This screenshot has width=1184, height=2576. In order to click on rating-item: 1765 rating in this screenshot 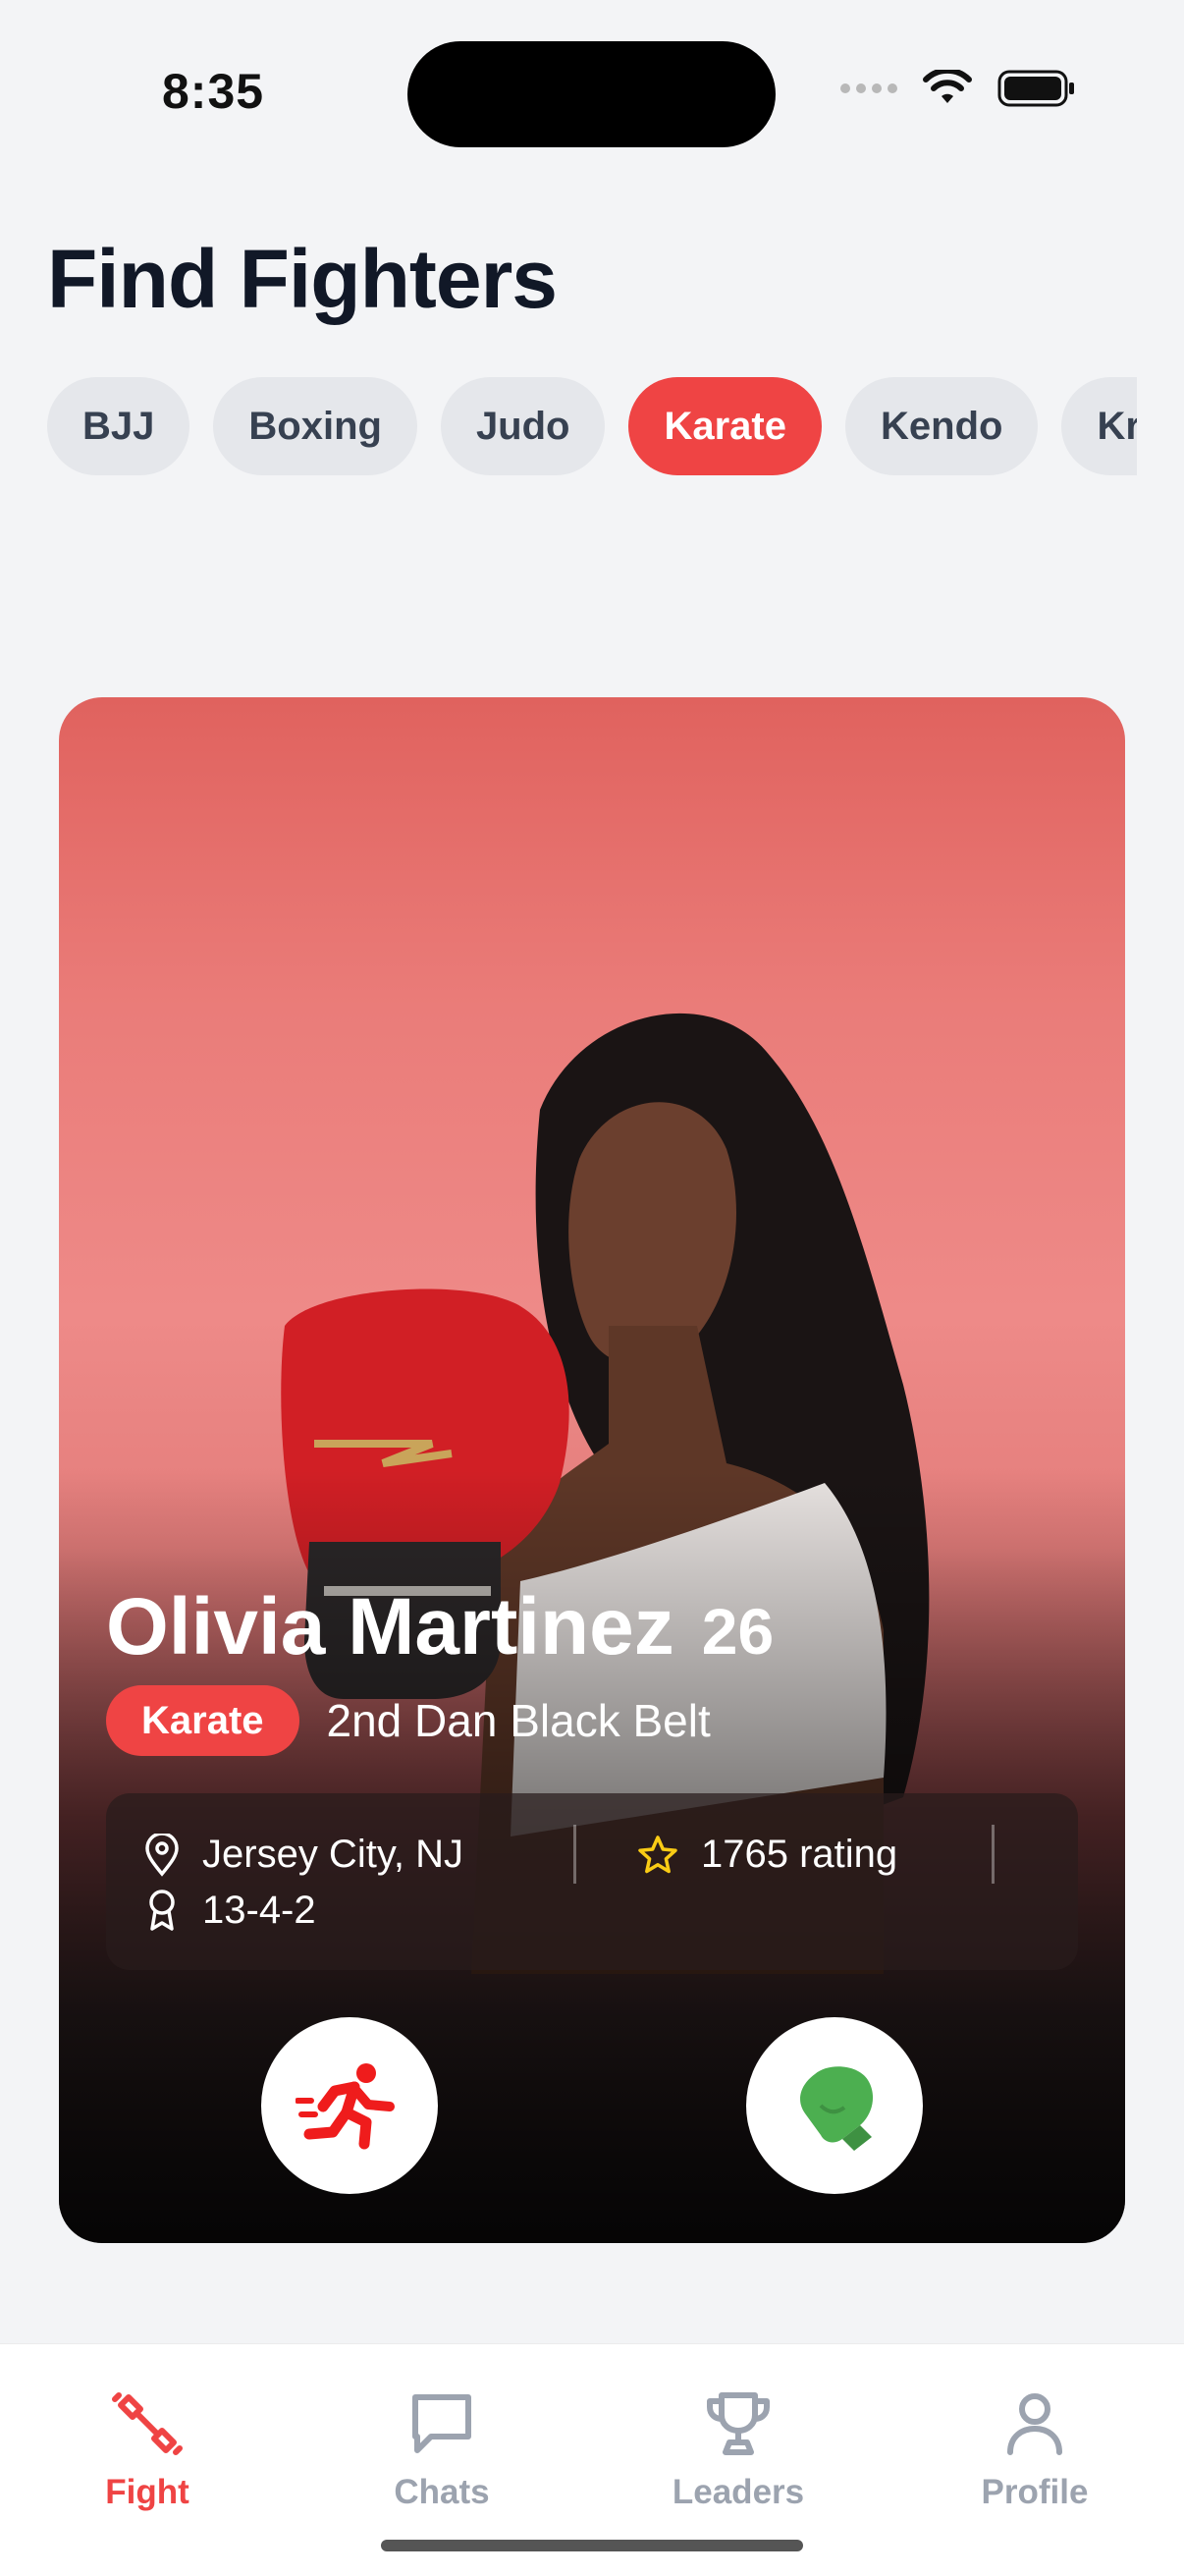, I will do `click(766, 1855)`.